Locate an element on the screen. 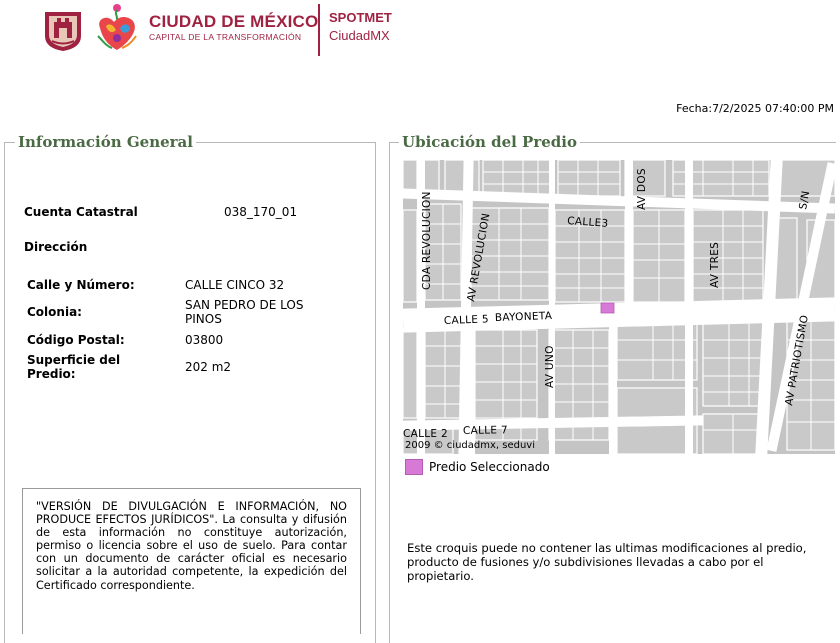 The width and height of the screenshot is (840, 643). street-label-av-dos: AV DOS is located at coordinates (642, 189).